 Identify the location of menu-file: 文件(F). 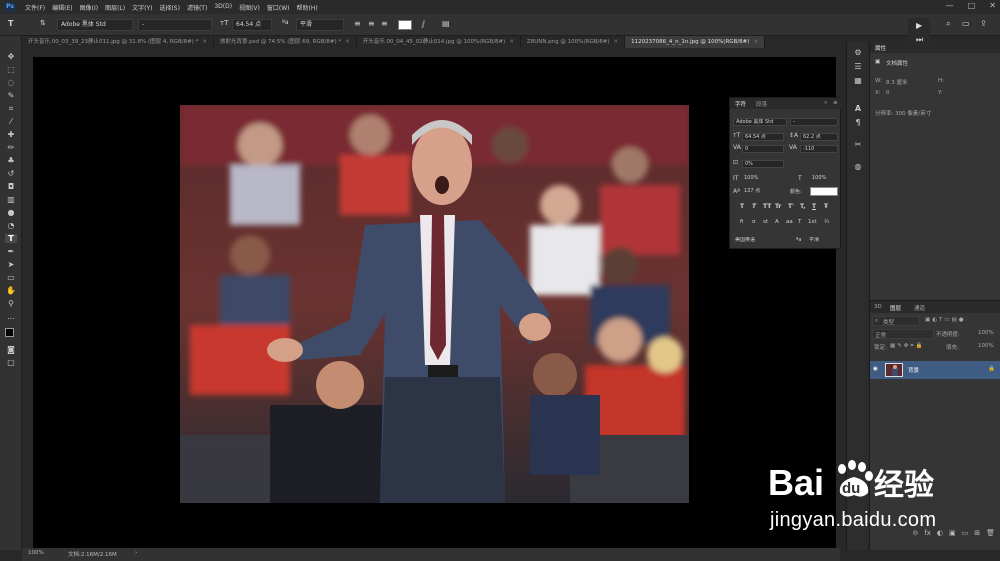
(35, 7).